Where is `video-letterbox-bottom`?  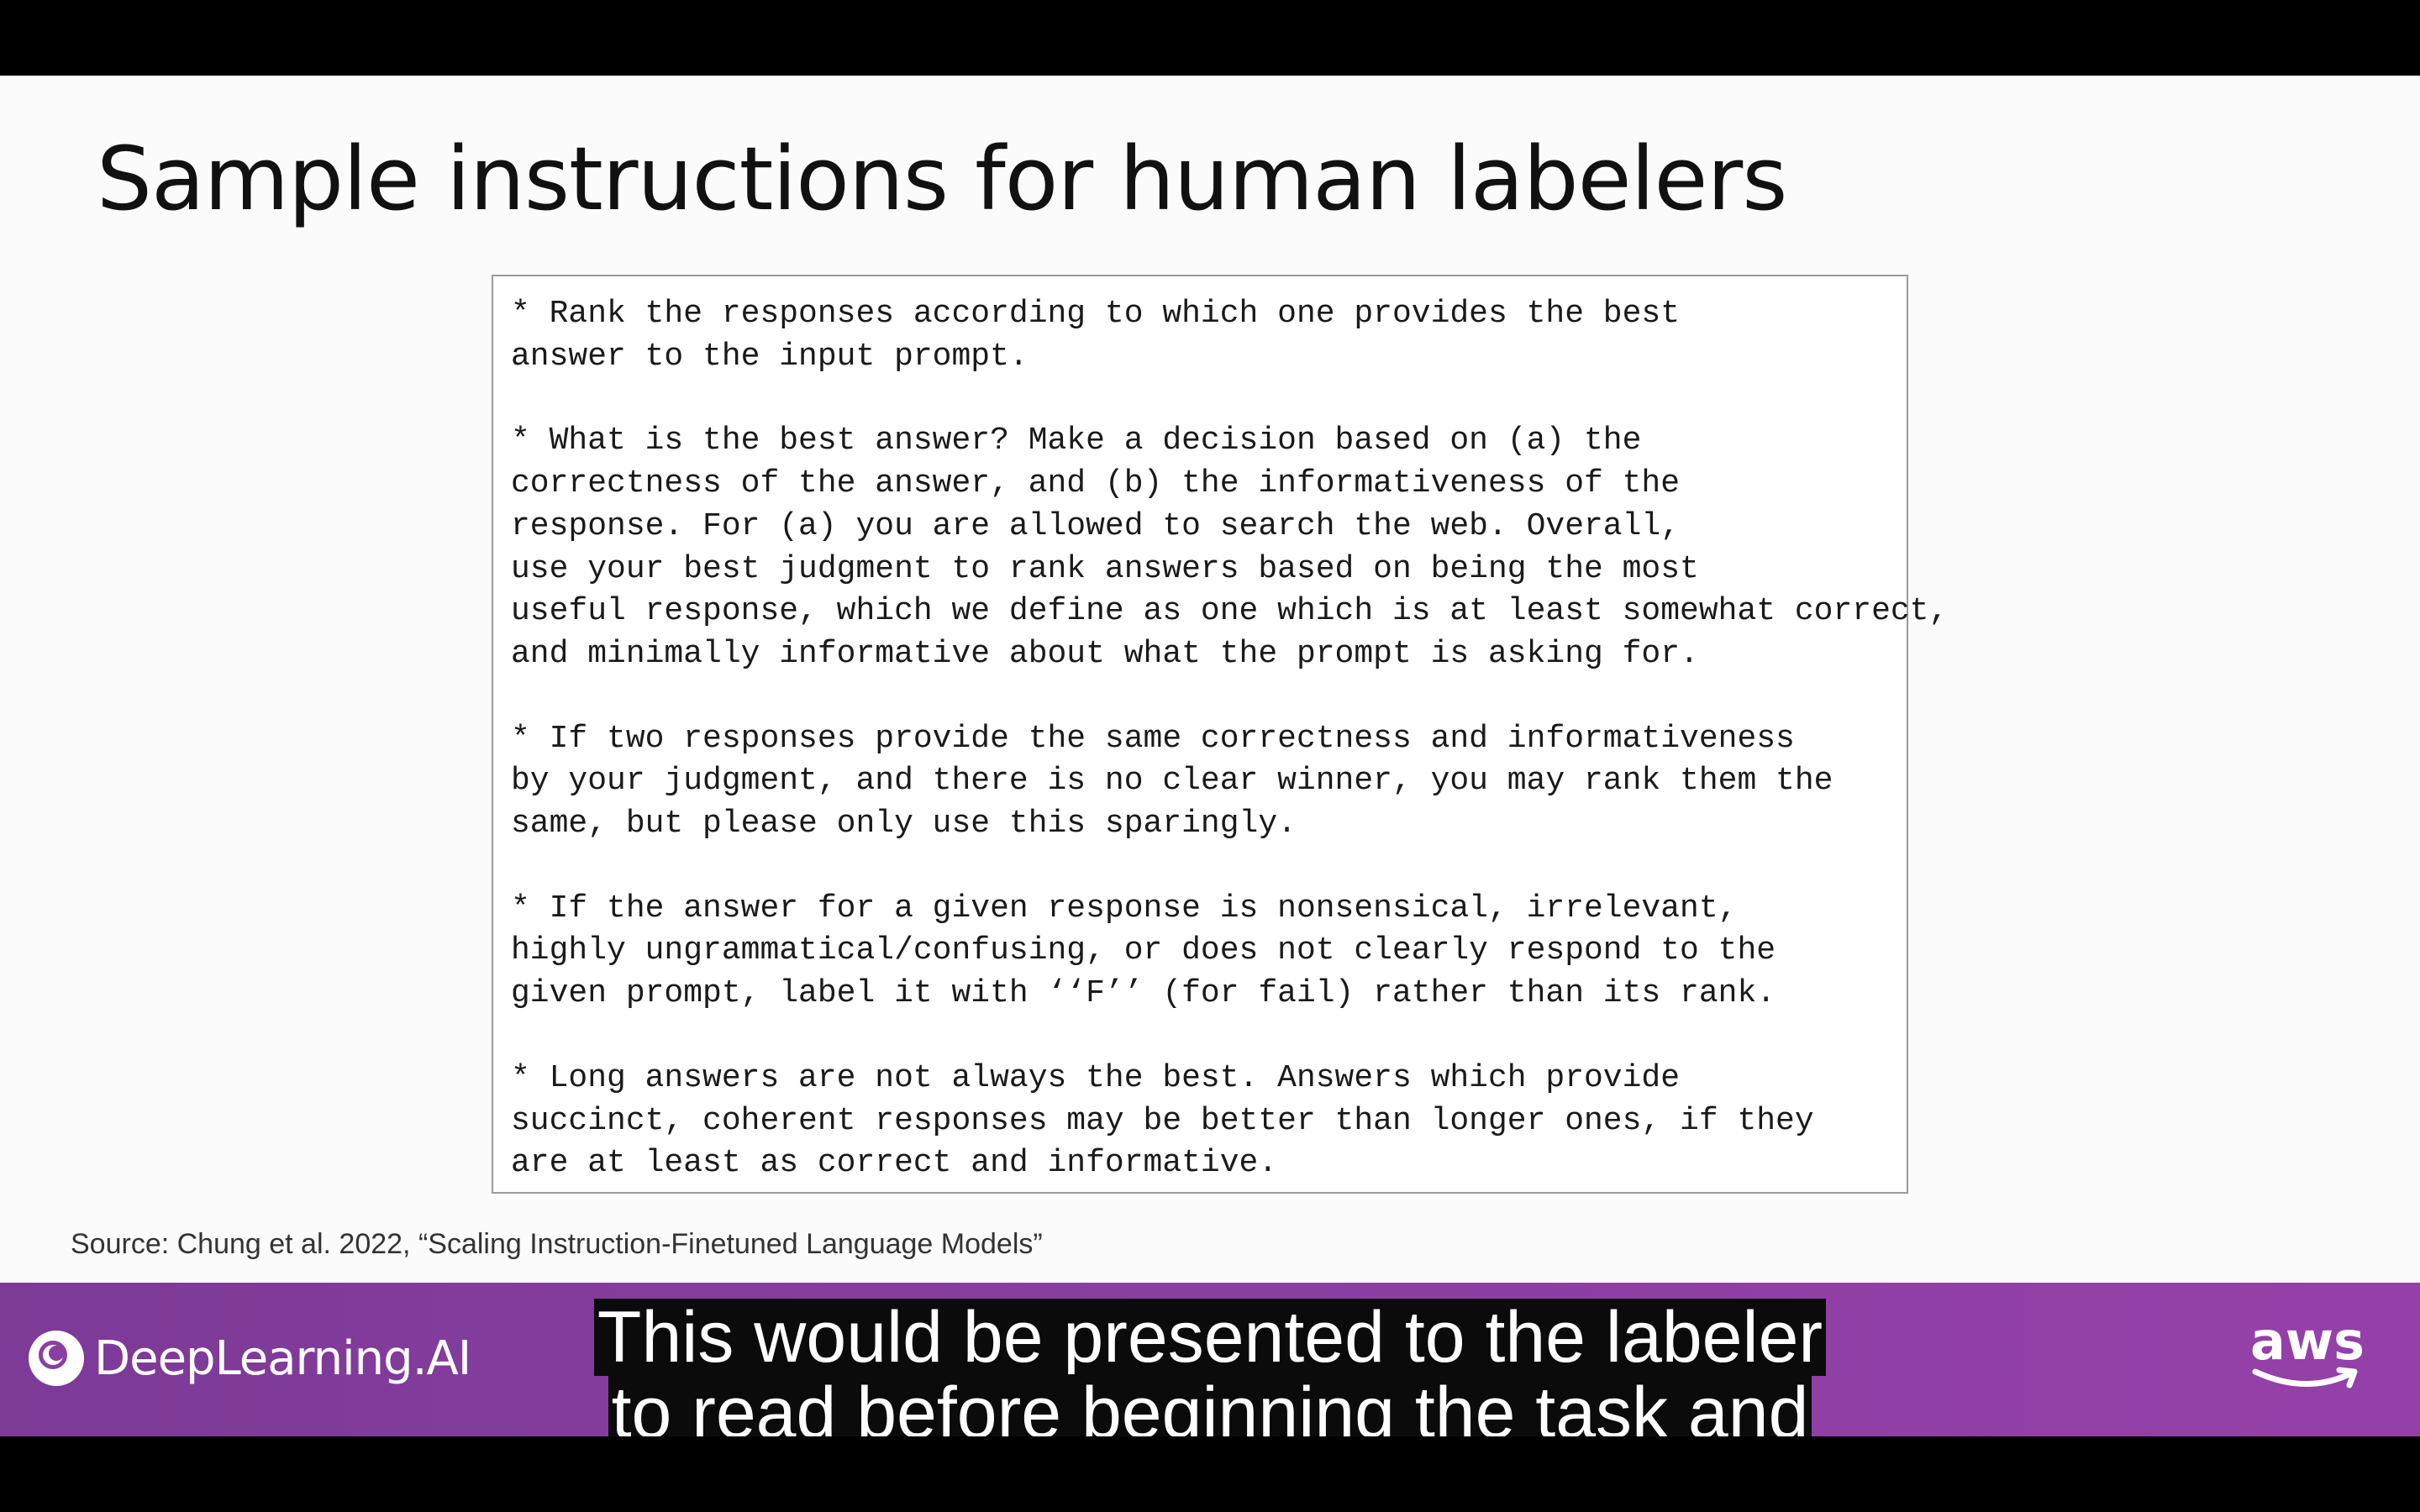
video-letterbox-bottom is located at coordinates (1210, 1474).